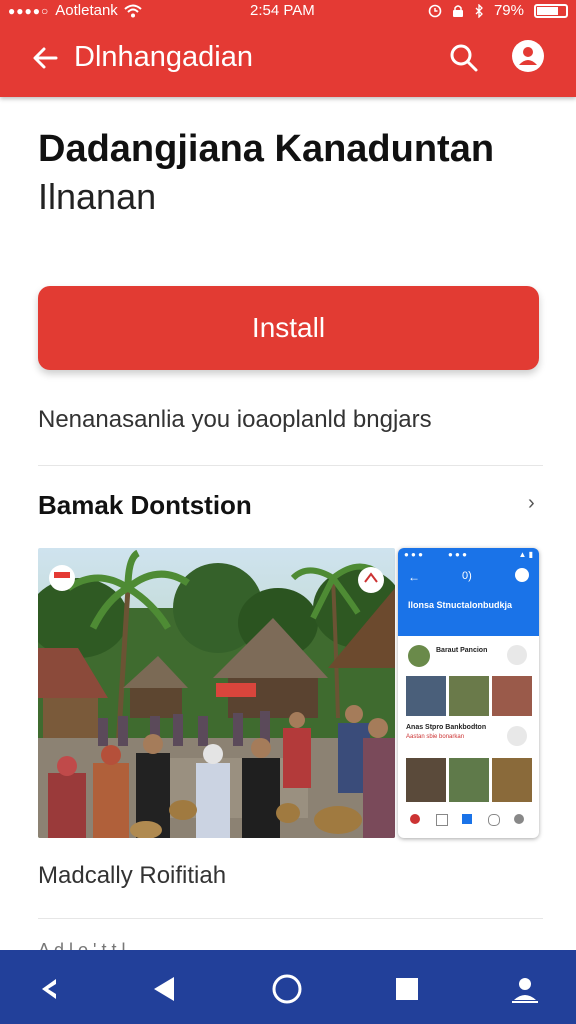 This screenshot has width=576, height=1024. Describe the element at coordinates (415, 819) in the screenshot. I see `mini-home-icon` at that location.